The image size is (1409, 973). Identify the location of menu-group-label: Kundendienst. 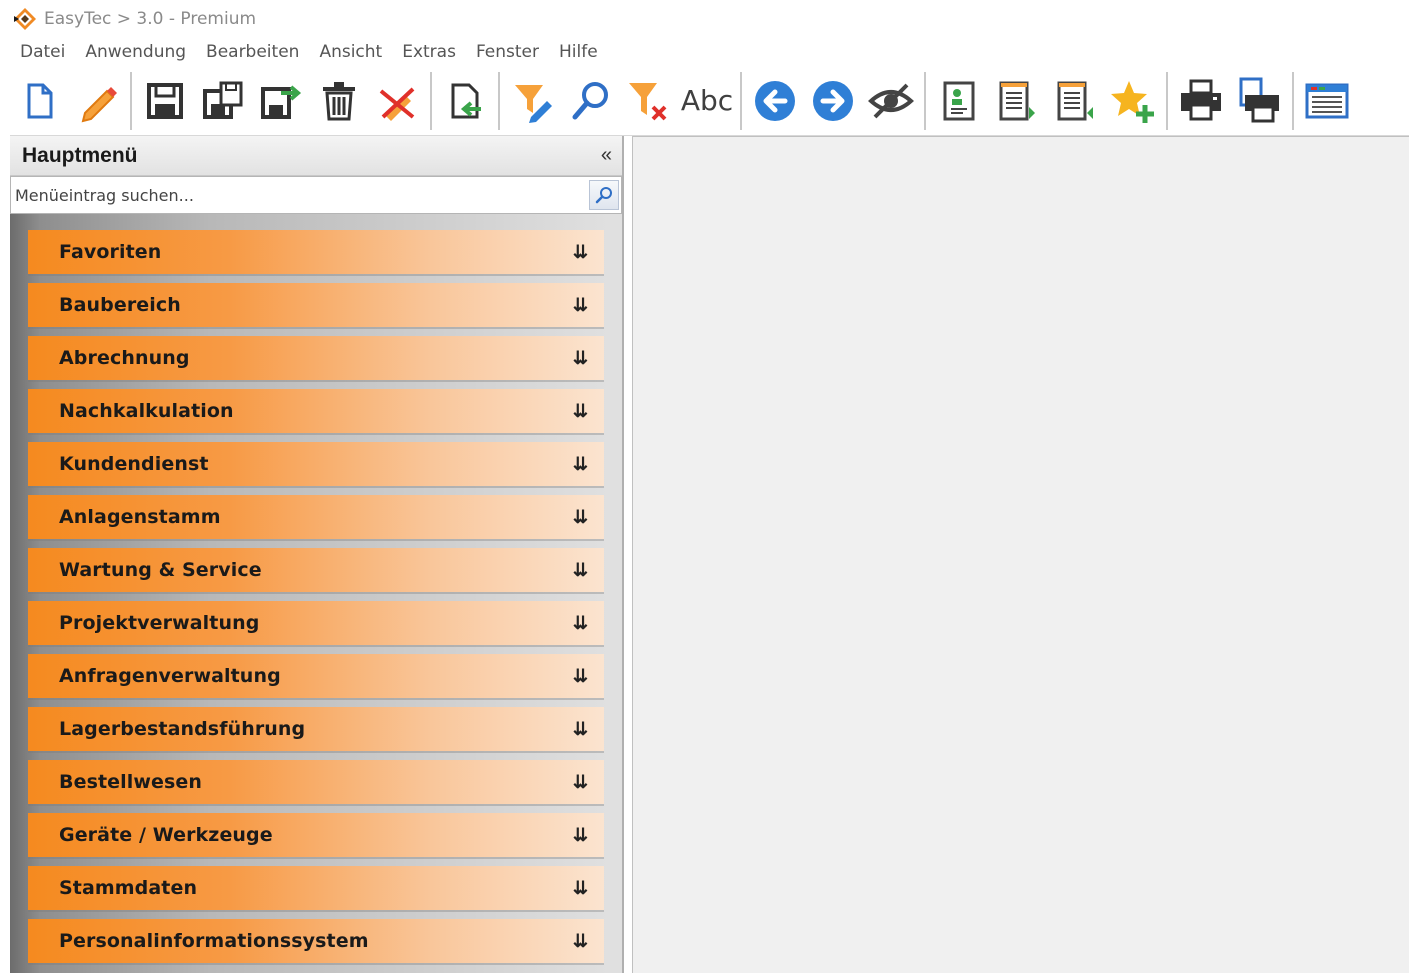
(134, 464).